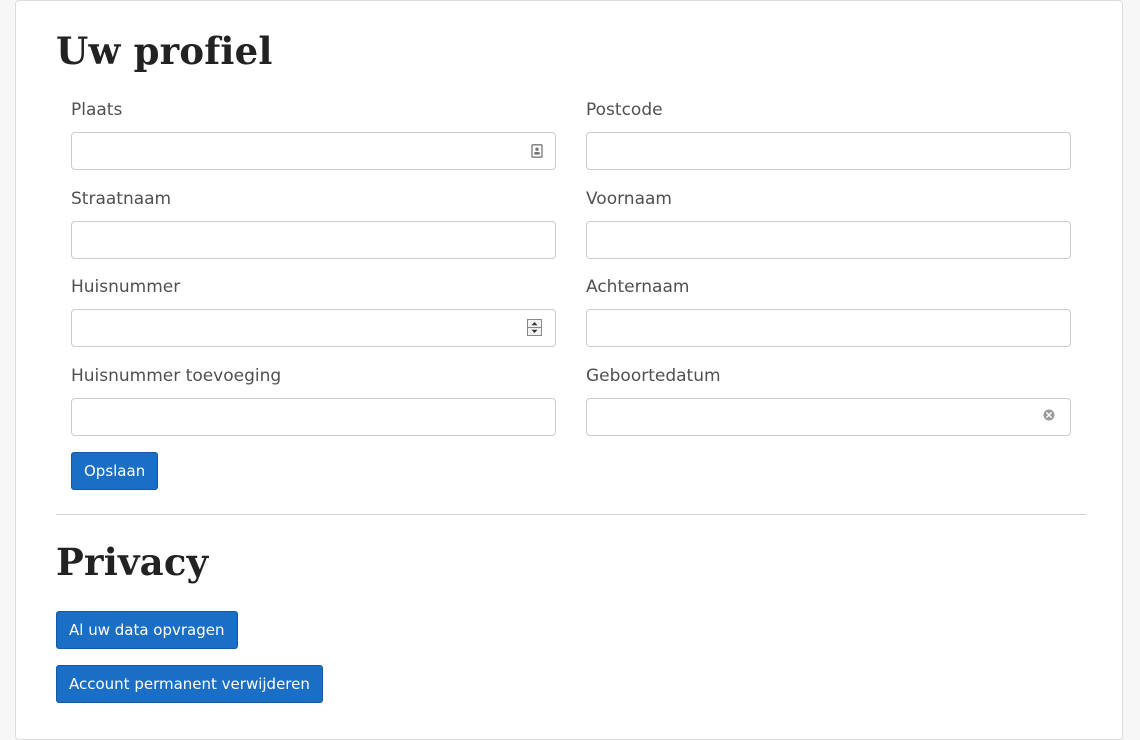 Image resolution: width=1140 pixels, height=740 pixels. What do you see at coordinates (571, 514) in the screenshot?
I see `section-divider` at bounding box center [571, 514].